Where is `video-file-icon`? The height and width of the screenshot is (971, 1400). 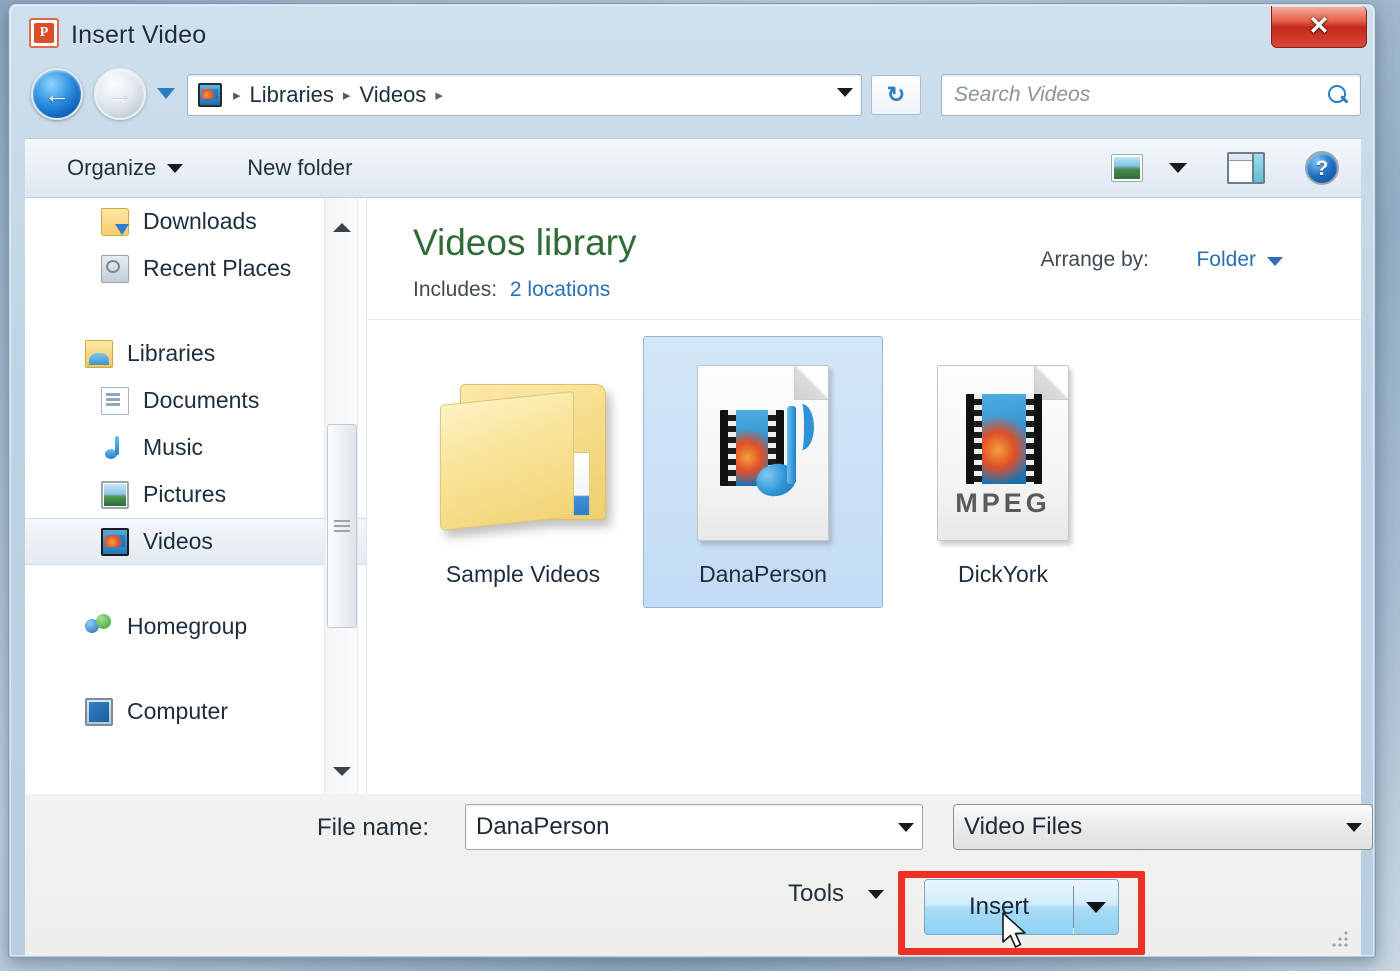
video-file-icon is located at coordinates (763, 453).